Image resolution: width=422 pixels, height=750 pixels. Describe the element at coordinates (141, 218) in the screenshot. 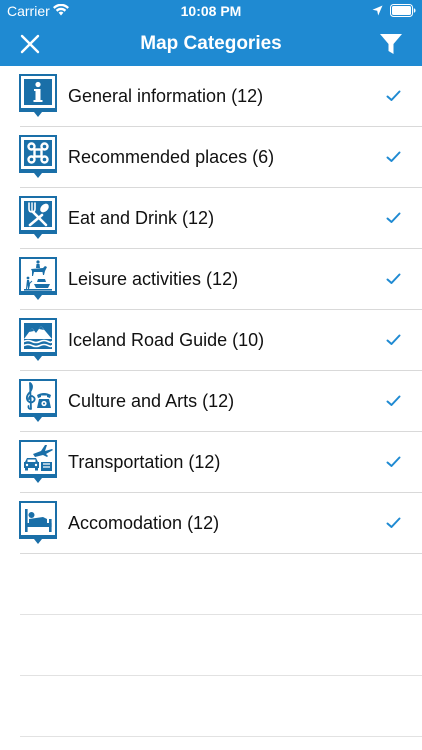

I see `category-label: Eat and Drink (12)` at that location.